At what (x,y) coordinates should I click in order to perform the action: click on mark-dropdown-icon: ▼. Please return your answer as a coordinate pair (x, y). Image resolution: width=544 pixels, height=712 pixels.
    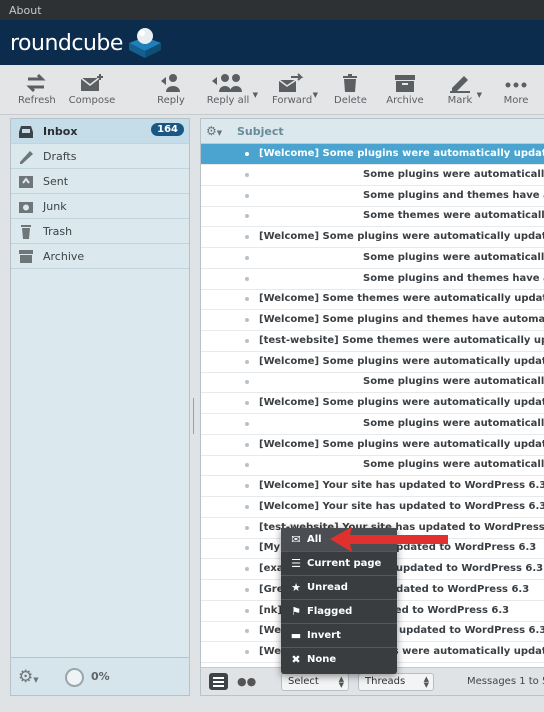
    Looking at the image, I should click on (479, 95).